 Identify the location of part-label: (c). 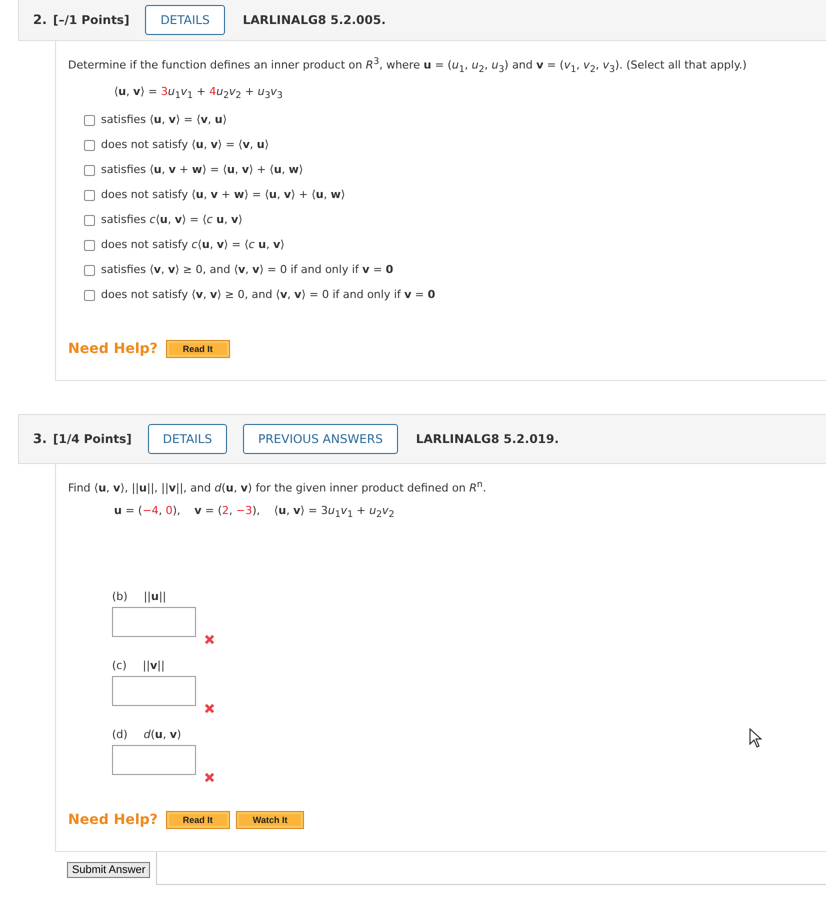
(119, 665).